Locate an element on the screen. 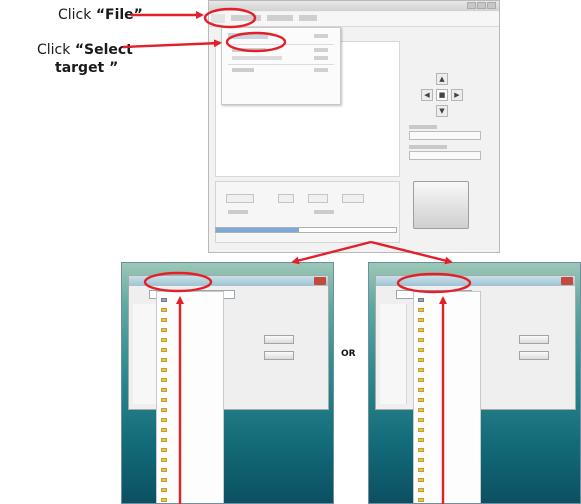  callout-click-file-prefix: Click is located at coordinates (77, 15).